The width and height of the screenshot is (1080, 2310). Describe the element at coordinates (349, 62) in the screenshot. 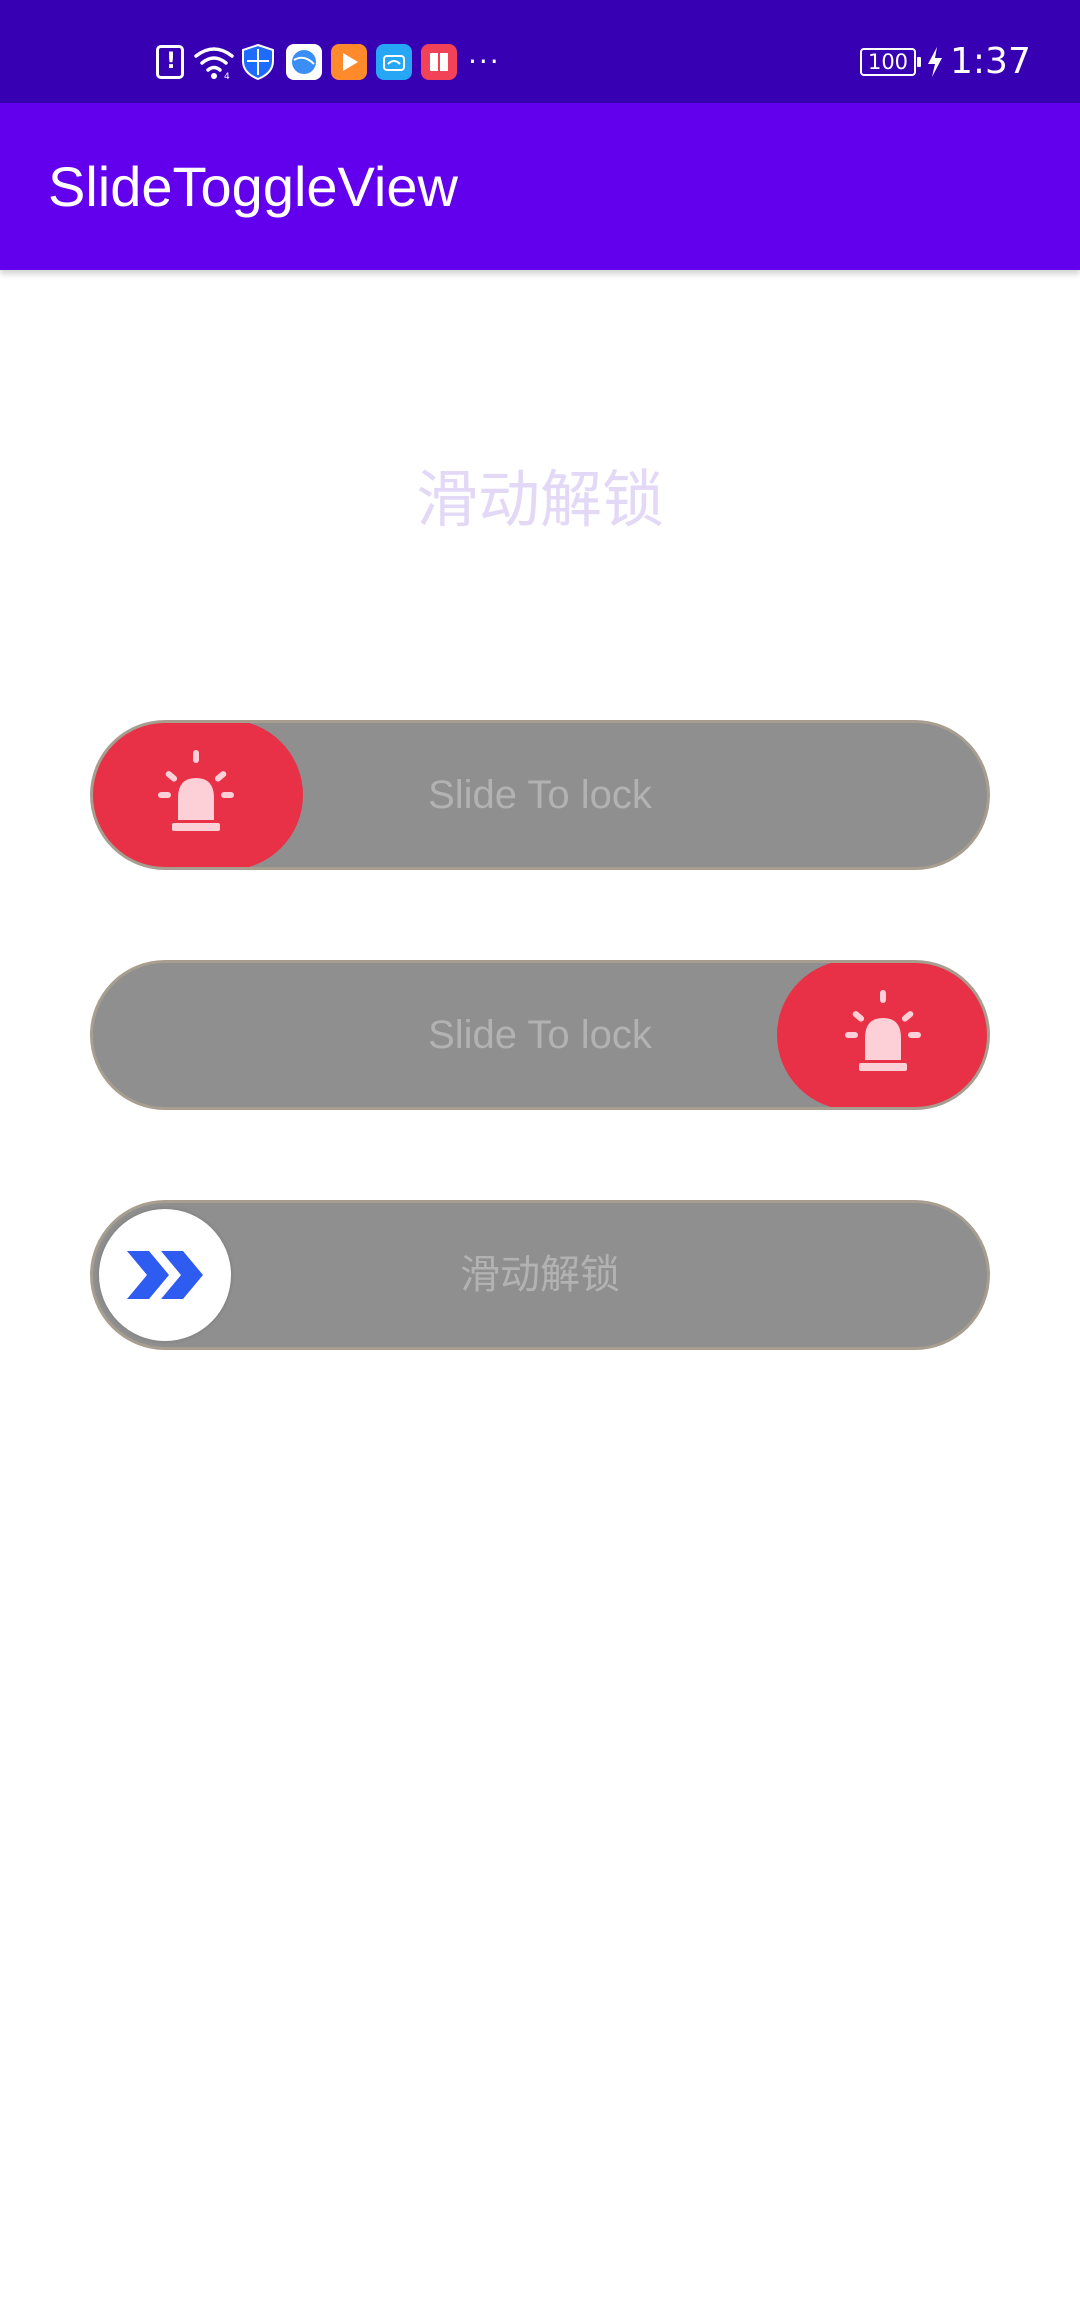

I see `video-app-icon` at that location.